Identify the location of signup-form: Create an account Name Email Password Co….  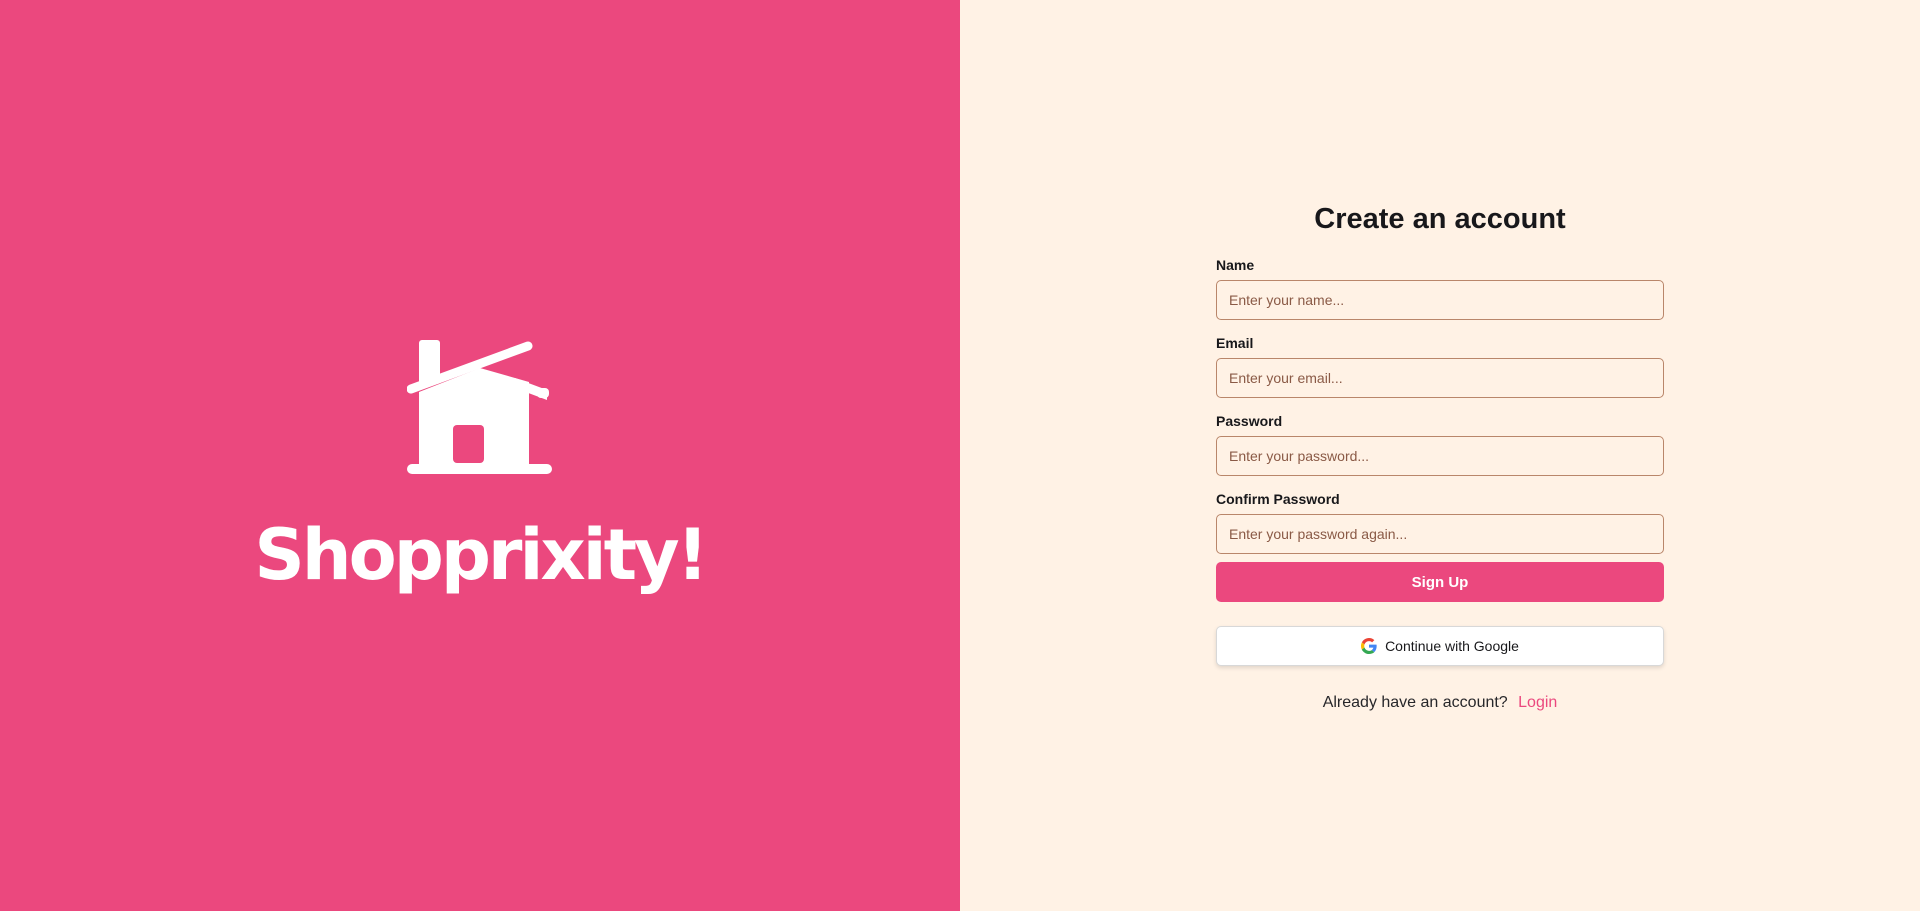
(1440, 455).